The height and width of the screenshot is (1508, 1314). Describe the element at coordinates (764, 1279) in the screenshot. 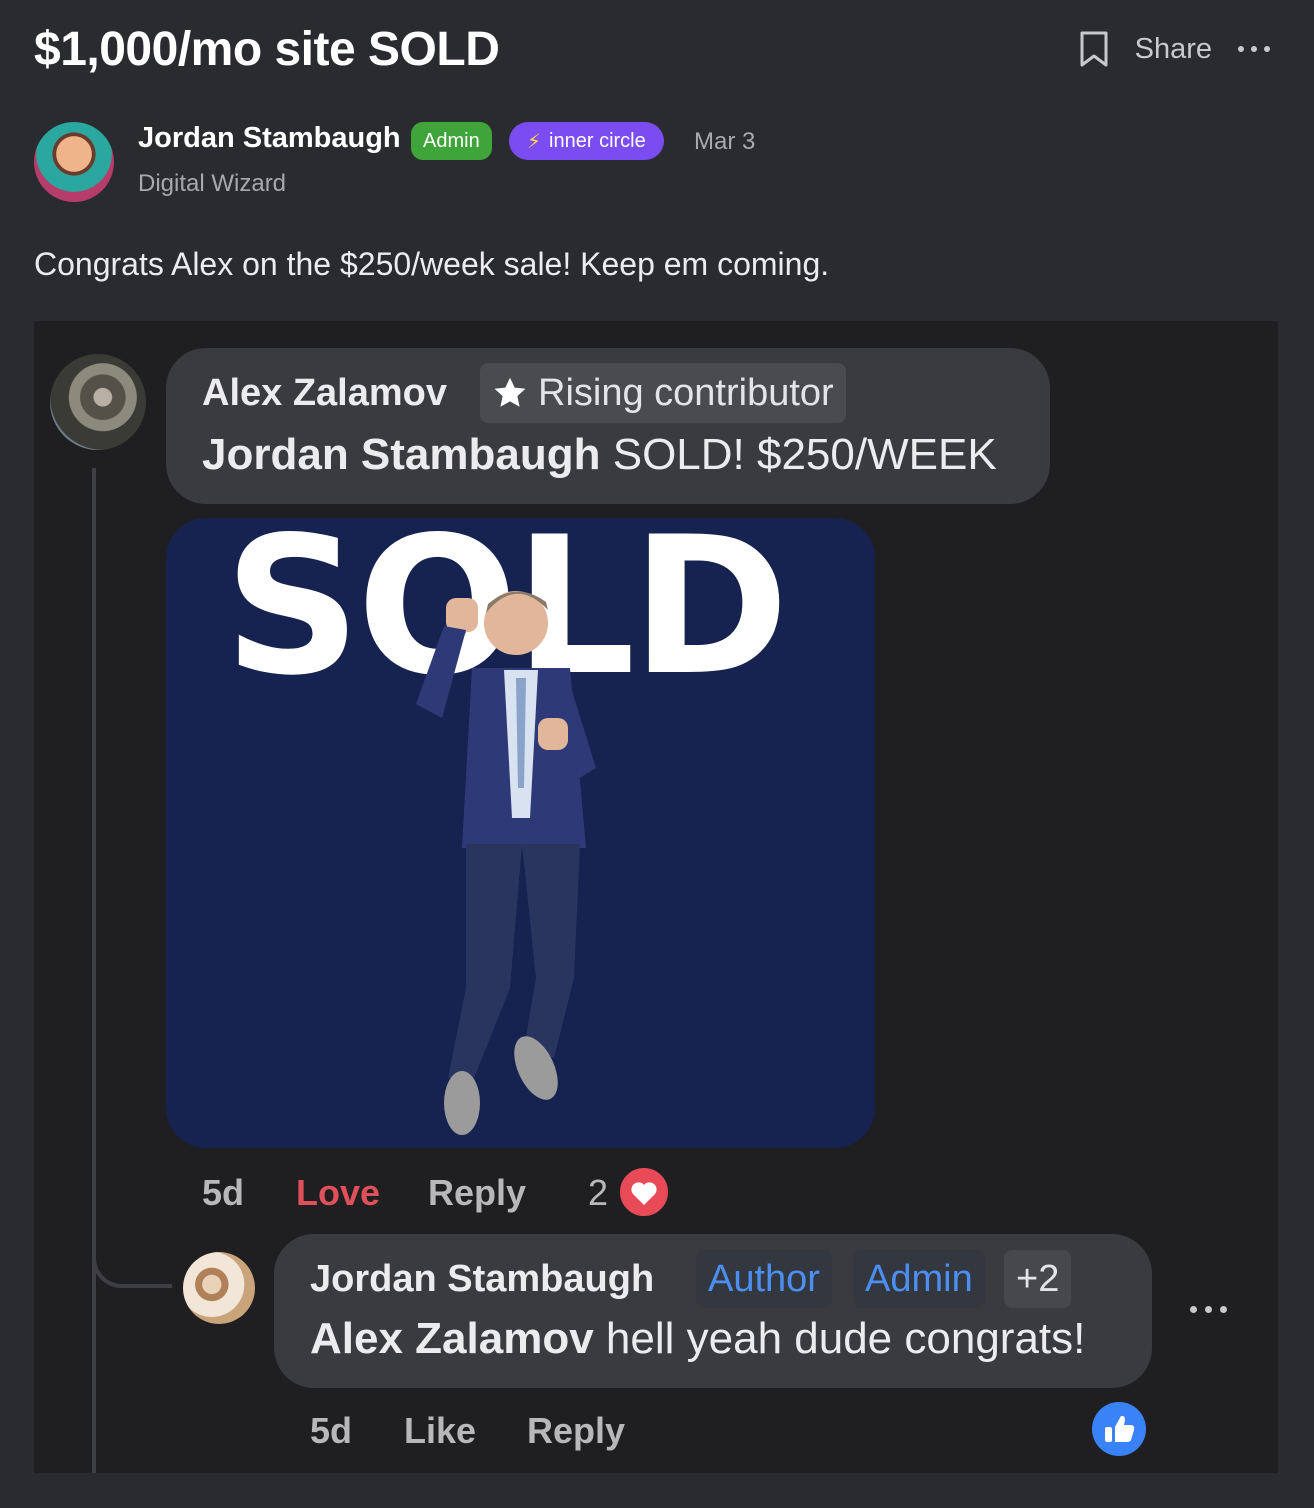

I see `author-tag: Author` at that location.